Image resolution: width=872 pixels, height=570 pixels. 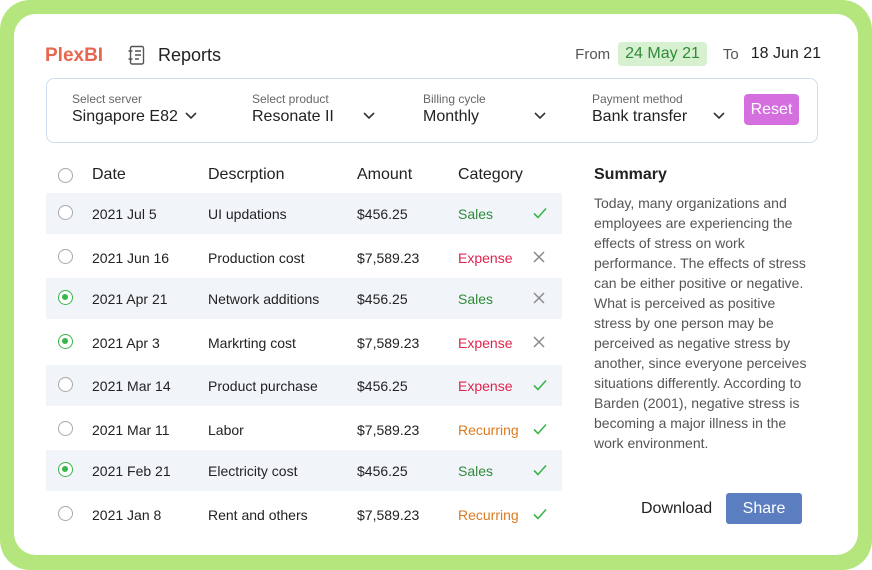 I want to click on row-description: Electricity cost, so click(x=253, y=471).